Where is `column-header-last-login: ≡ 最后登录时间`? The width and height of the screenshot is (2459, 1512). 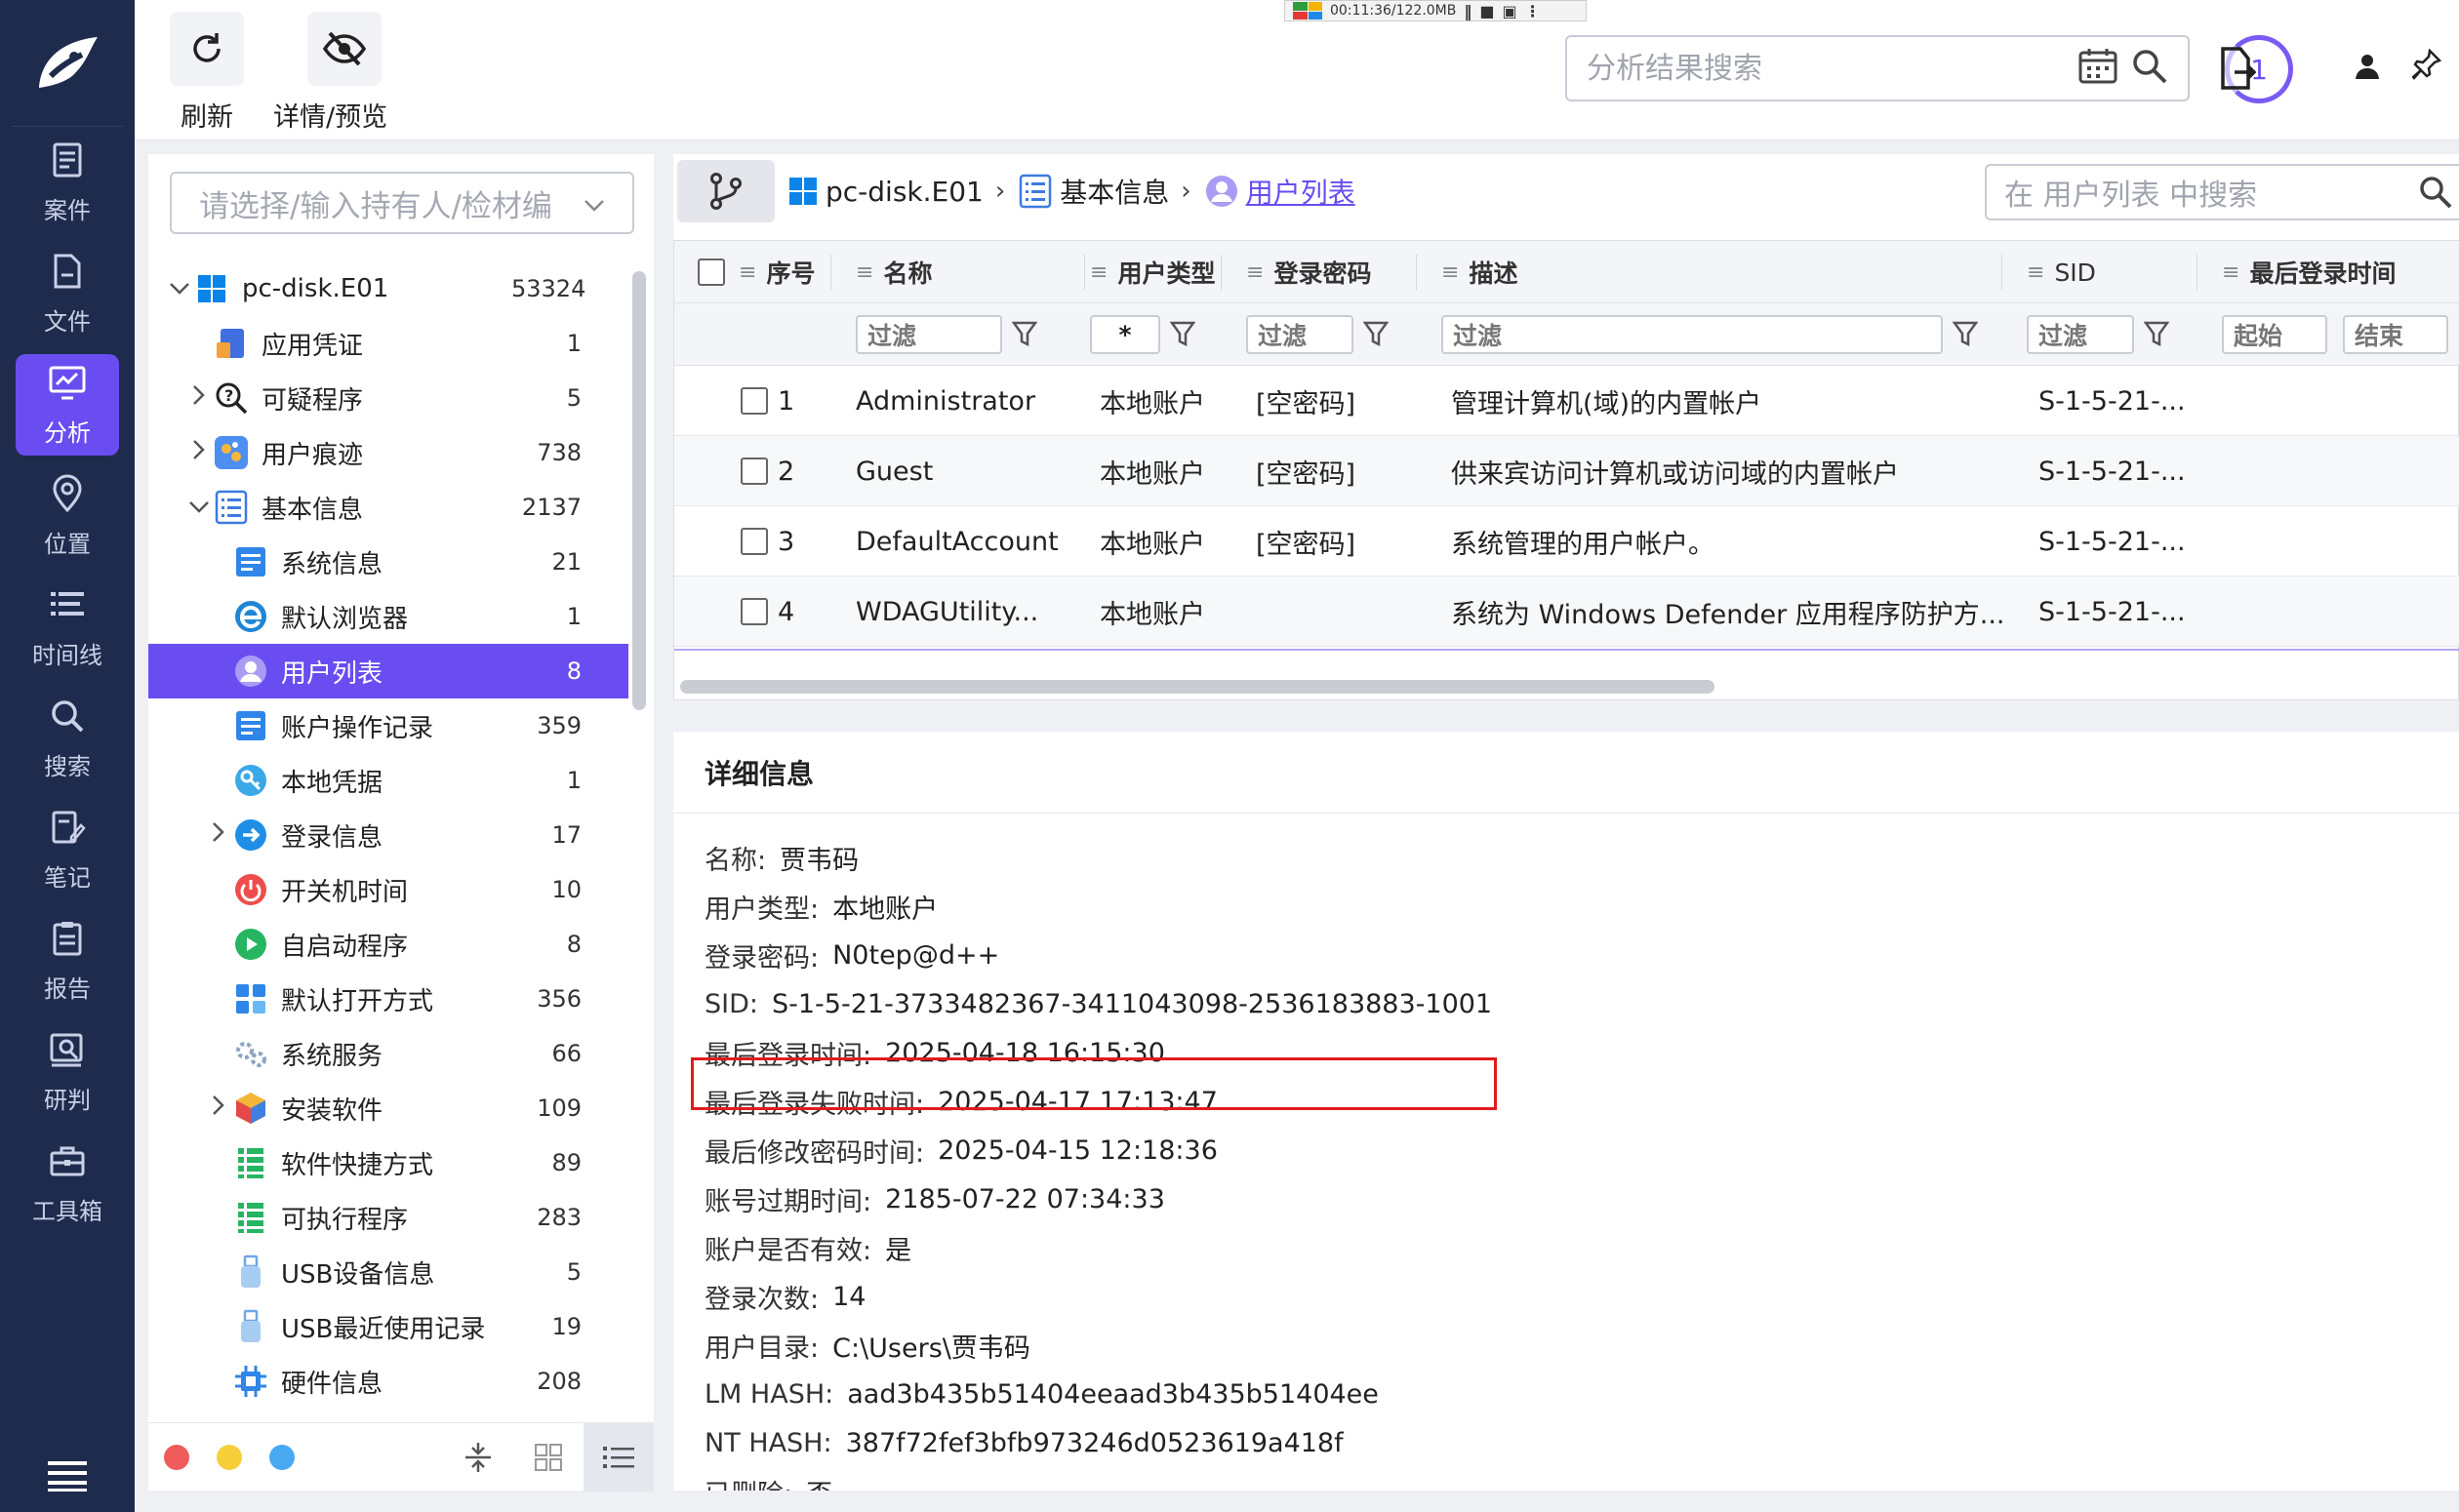 column-header-last-login: ≡ 最后登录时间 is located at coordinates (2309, 272).